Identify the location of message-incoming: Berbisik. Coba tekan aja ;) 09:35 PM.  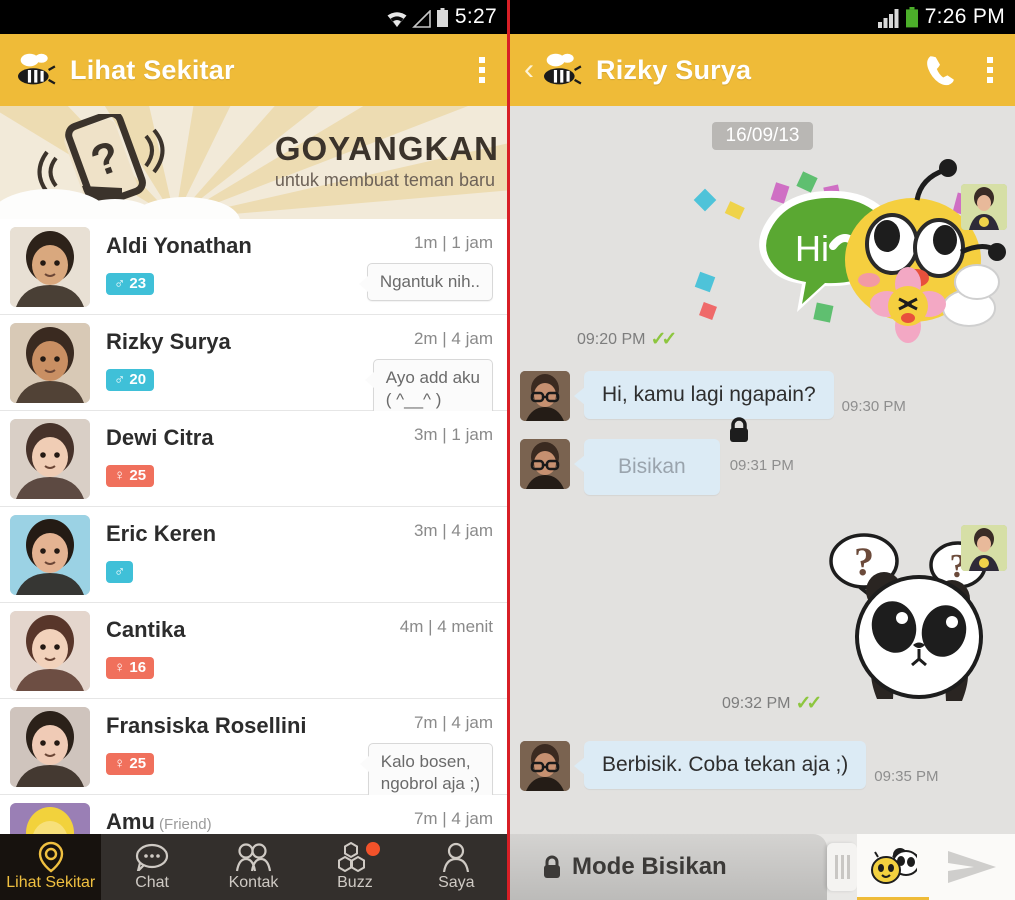
(762, 766).